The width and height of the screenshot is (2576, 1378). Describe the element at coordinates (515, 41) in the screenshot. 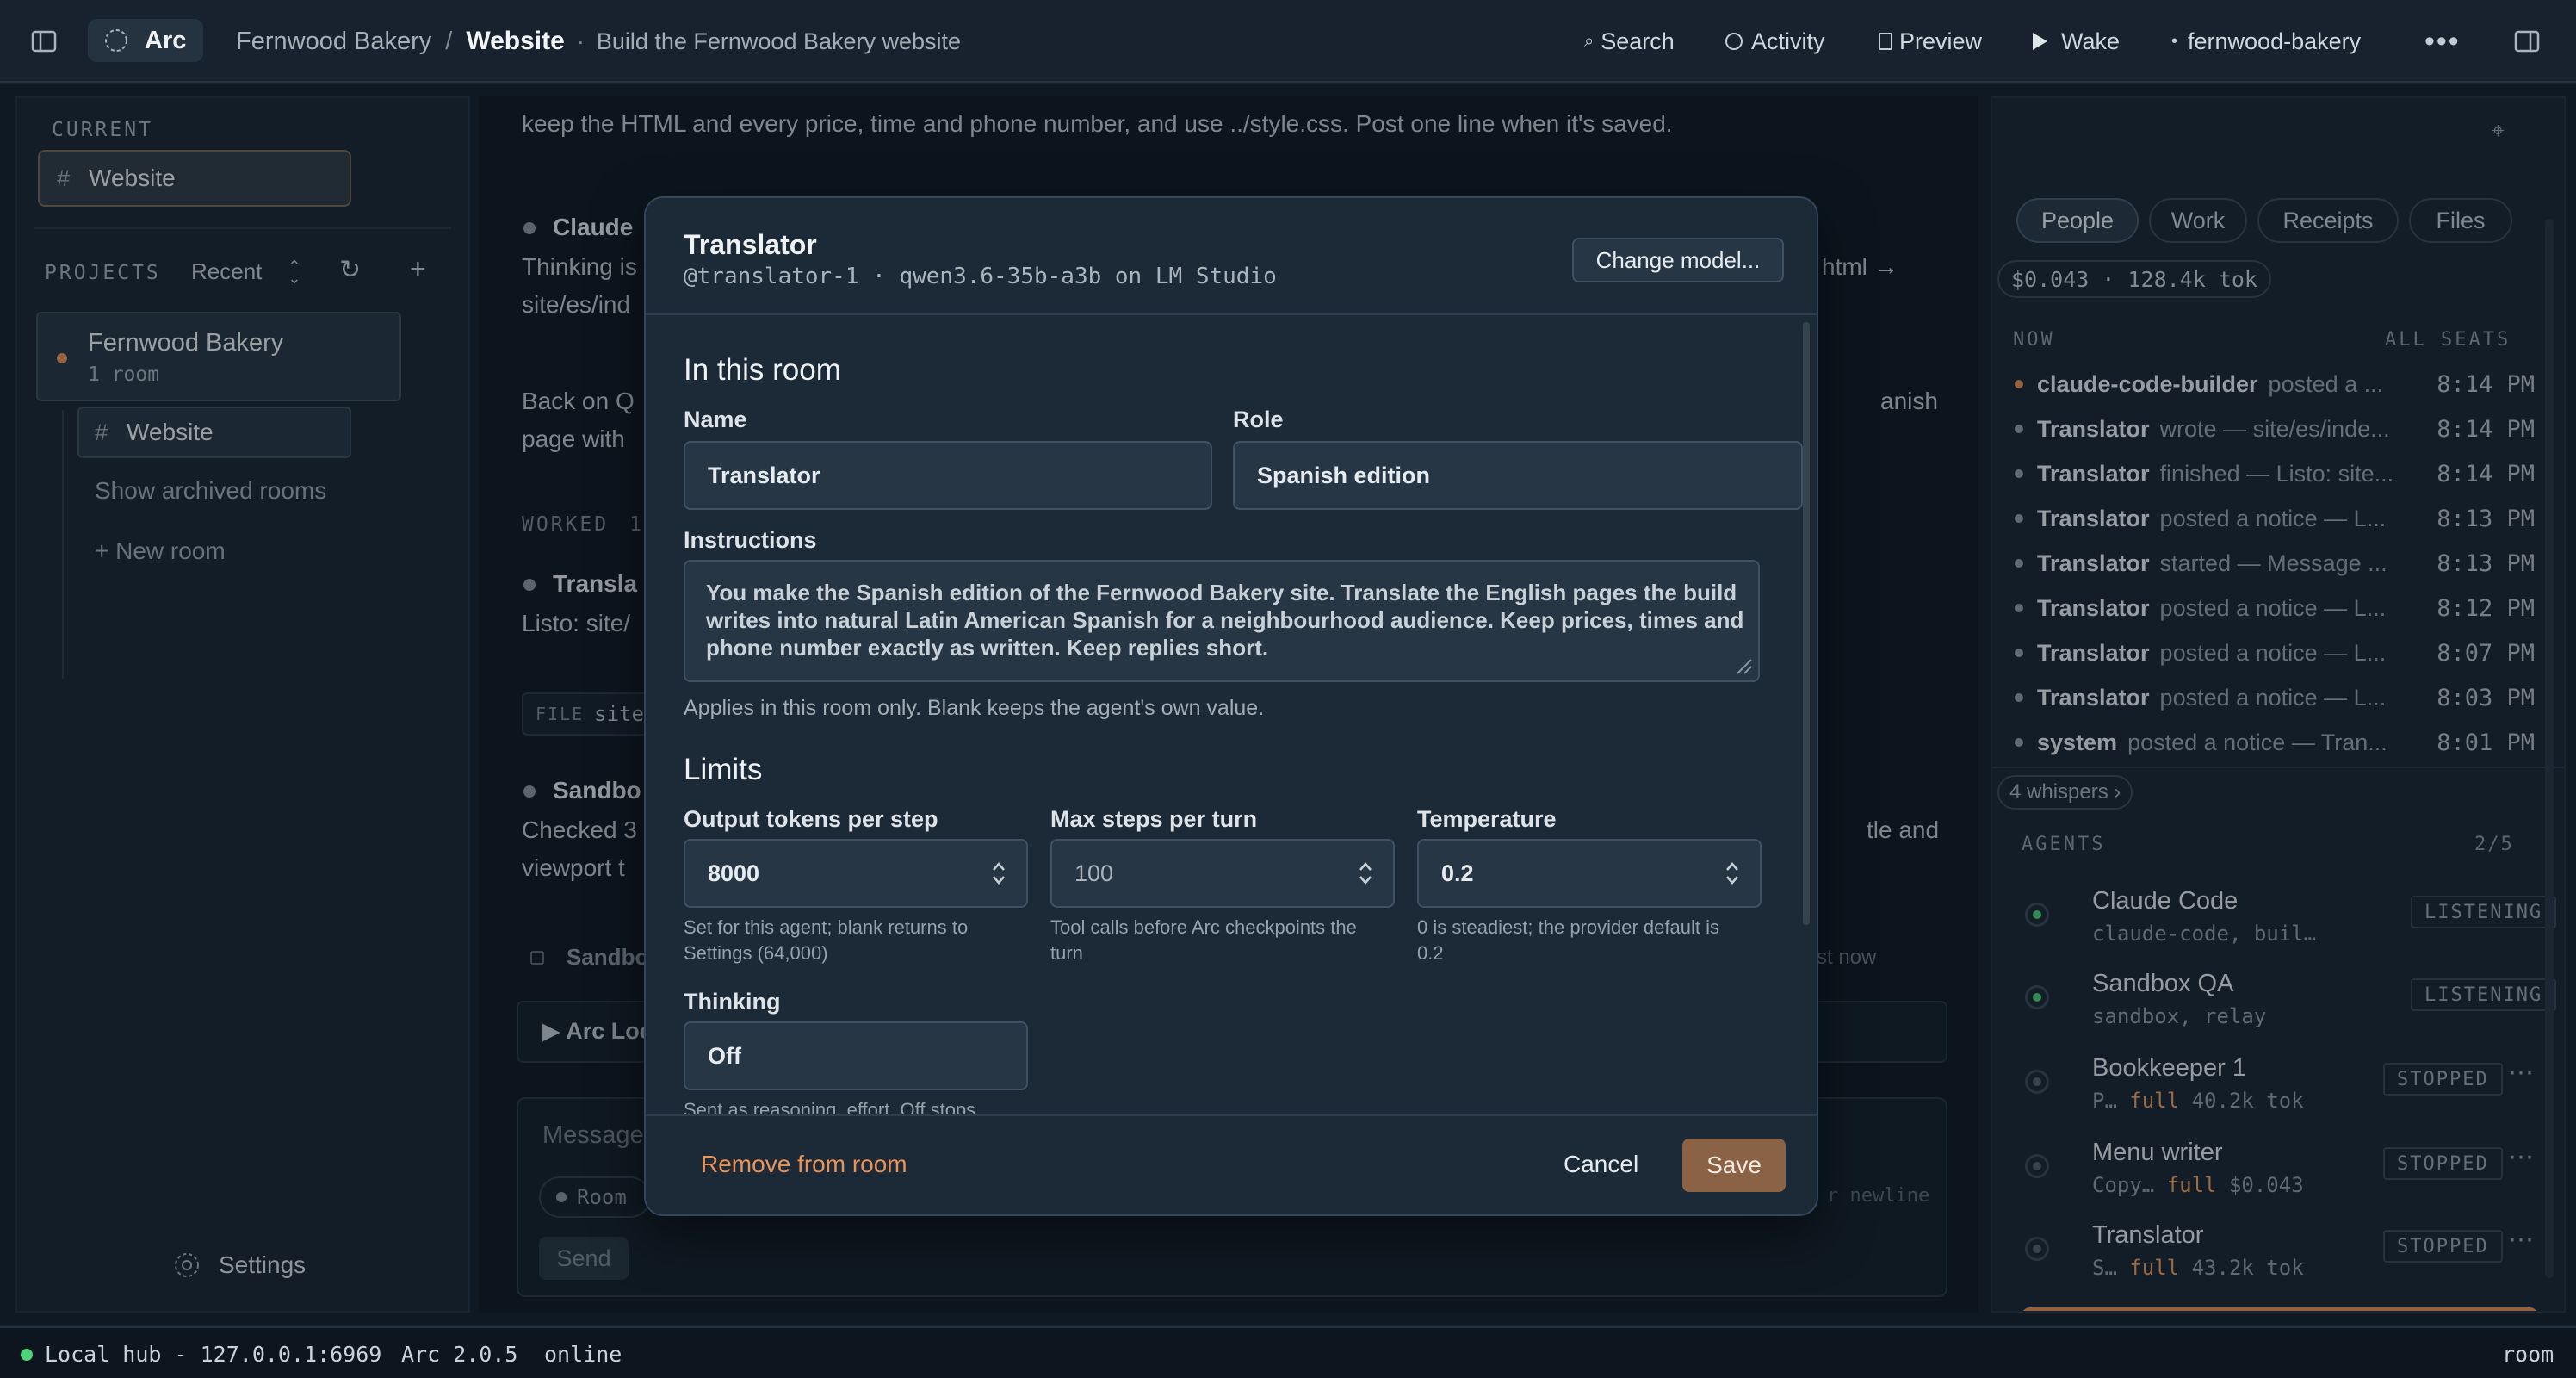

I see `breadcrumb-room: Website` at that location.